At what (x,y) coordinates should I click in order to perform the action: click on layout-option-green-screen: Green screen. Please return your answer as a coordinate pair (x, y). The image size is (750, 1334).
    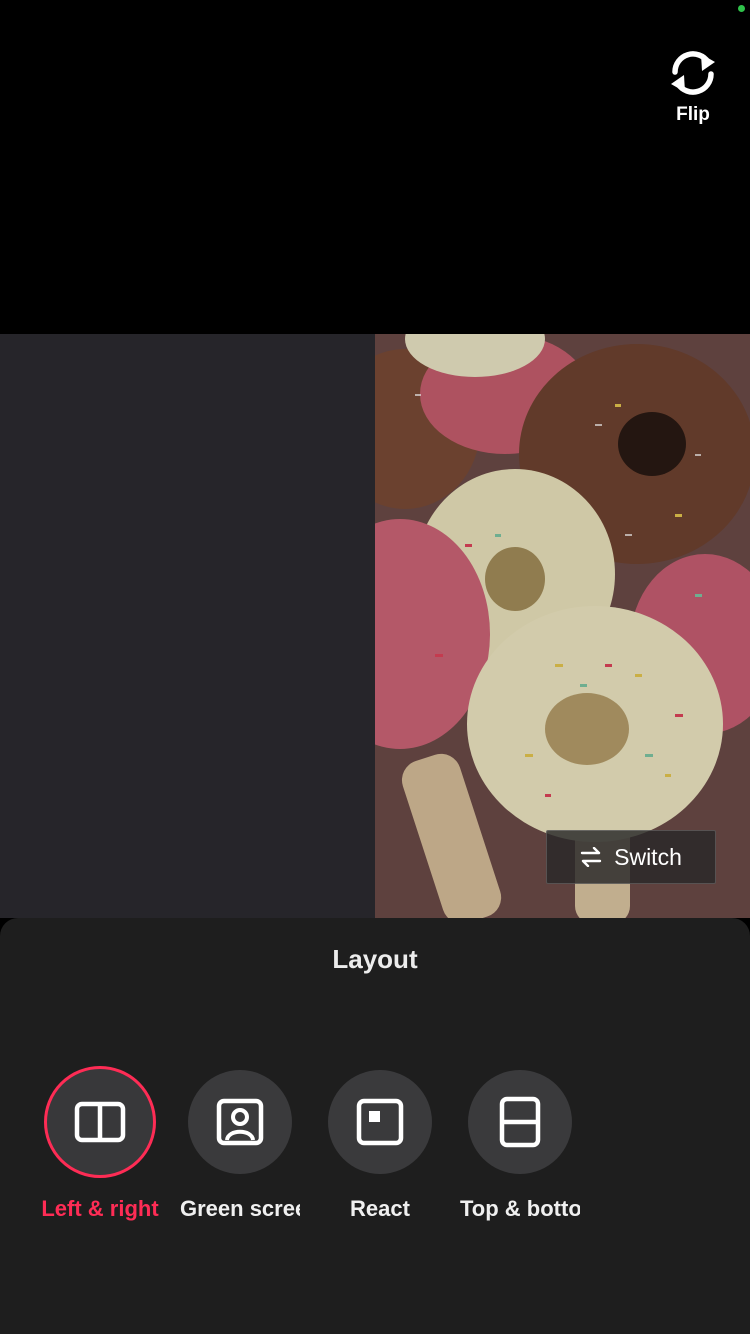
    Looking at the image, I should click on (240, 1146).